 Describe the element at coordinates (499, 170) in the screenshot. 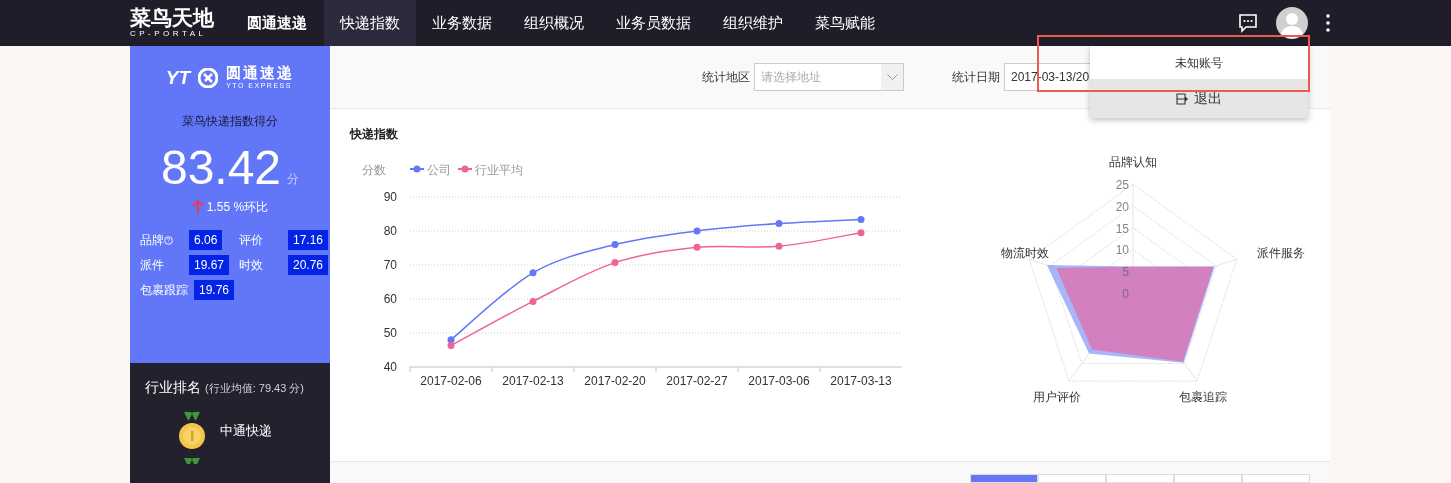

I see `legend-label: 行业平均` at that location.